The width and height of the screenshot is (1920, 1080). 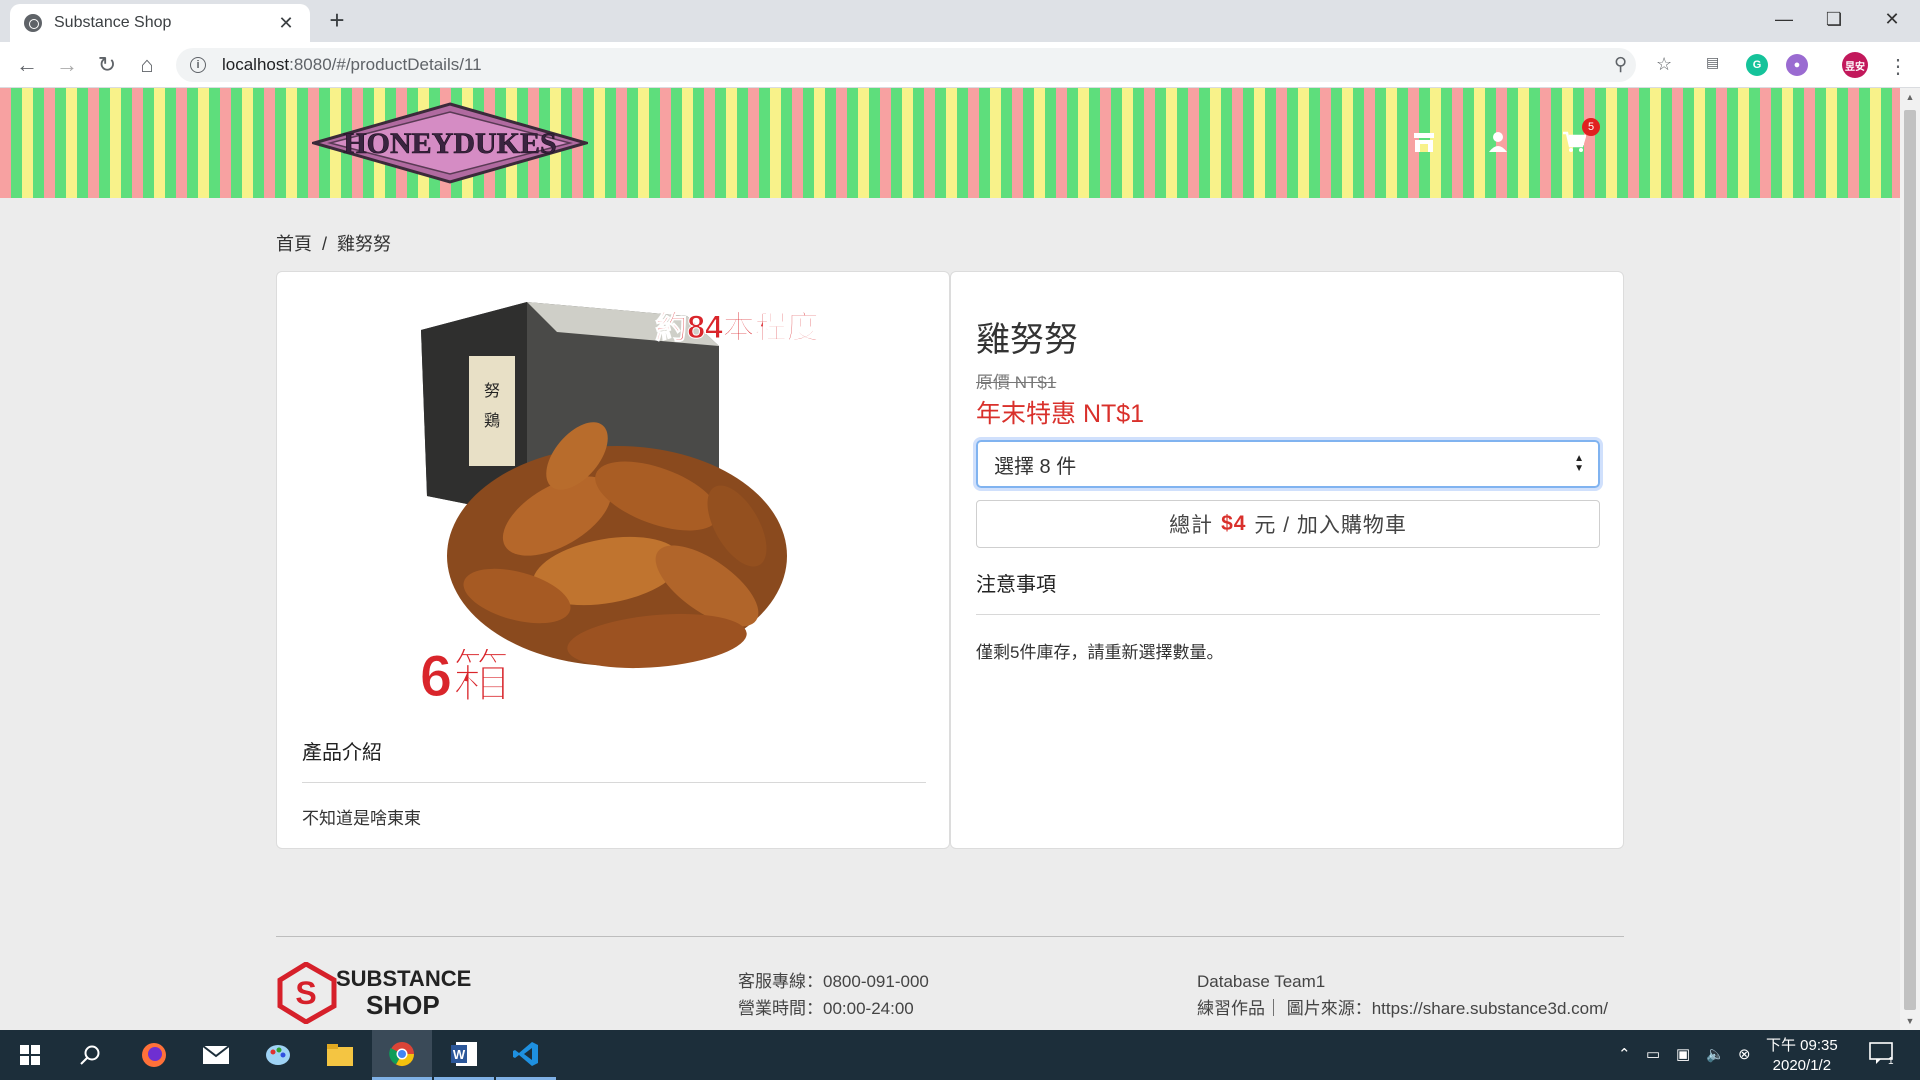 I want to click on close-tab-icon: ✕, so click(x=286, y=23).